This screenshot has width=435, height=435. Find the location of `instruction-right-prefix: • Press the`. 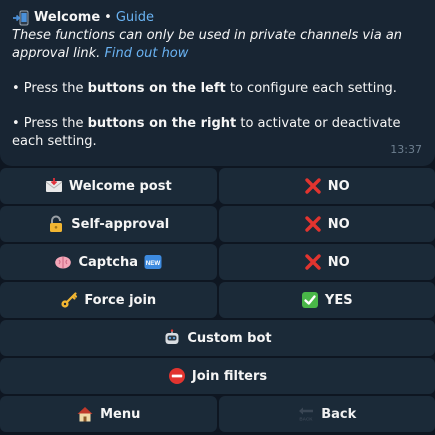

instruction-right-prefix: • Press the is located at coordinates (50, 123).